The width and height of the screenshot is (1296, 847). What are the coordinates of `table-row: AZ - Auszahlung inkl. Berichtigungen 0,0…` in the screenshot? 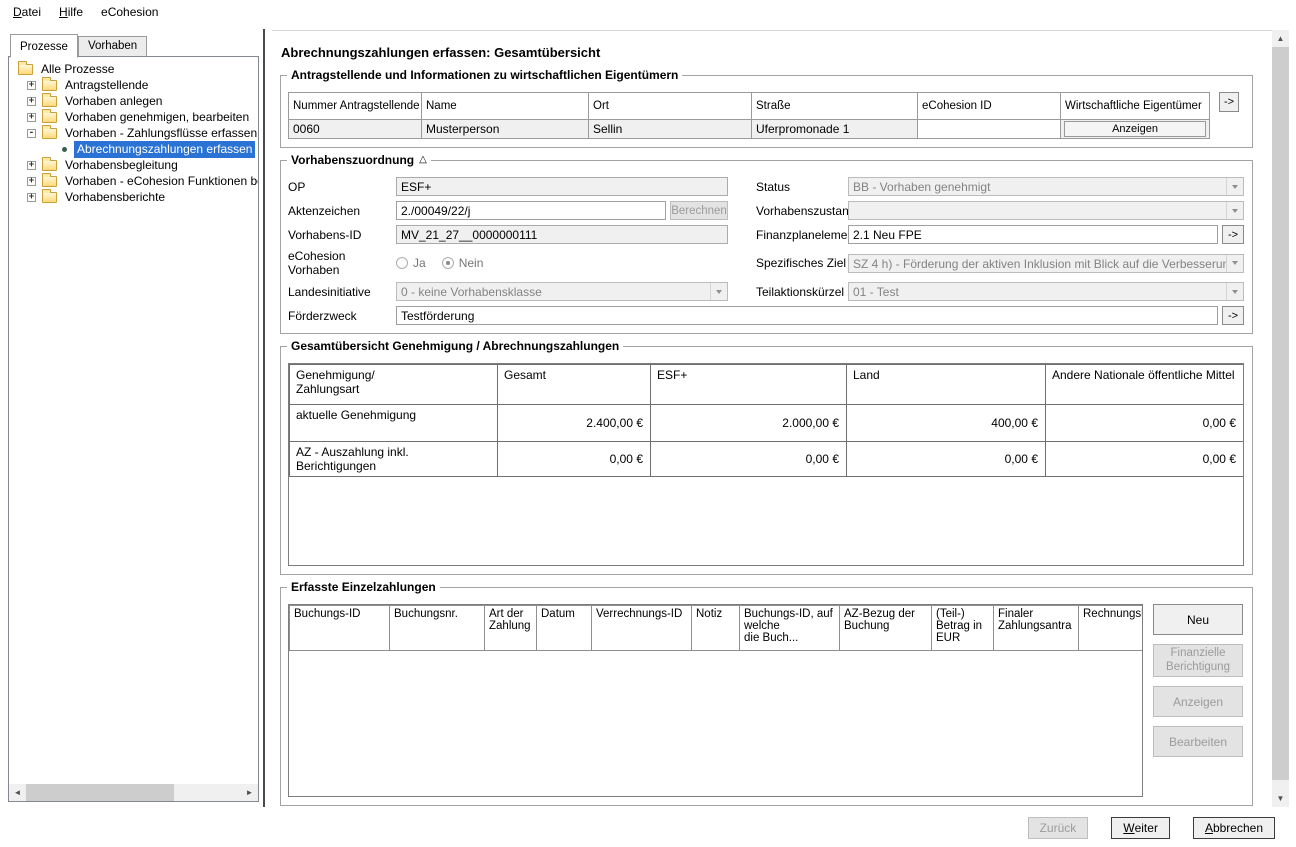 It's located at (766, 459).